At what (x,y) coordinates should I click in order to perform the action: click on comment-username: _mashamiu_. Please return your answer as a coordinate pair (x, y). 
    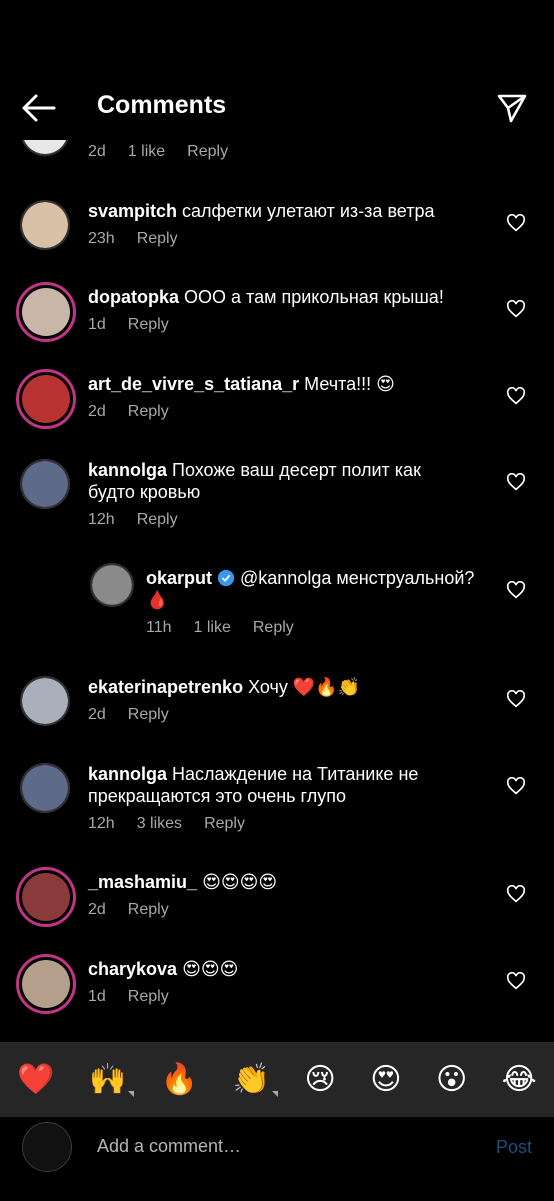
    Looking at the image, I should click on (142, 882).